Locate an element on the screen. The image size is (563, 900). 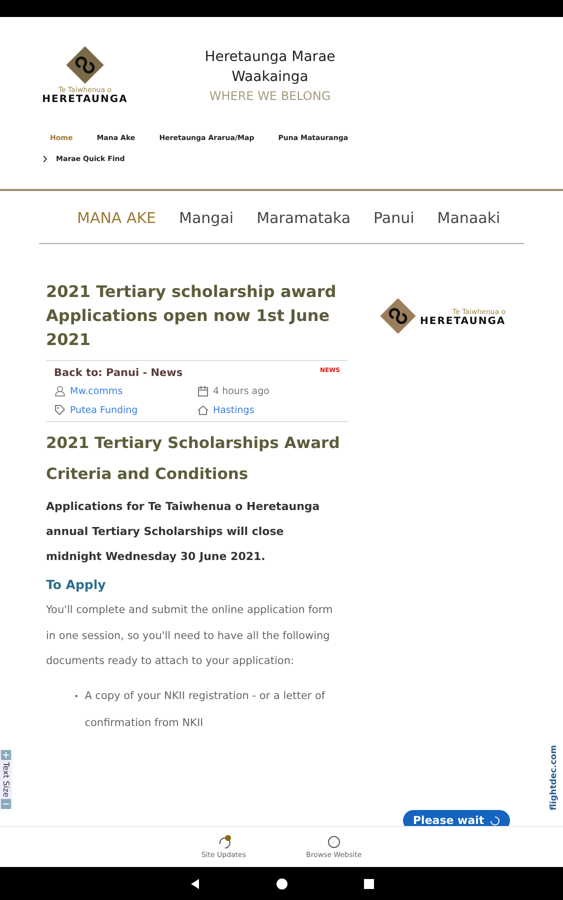
site-tagline: WHERE WE BELONG is located at coordinates (270, 96).